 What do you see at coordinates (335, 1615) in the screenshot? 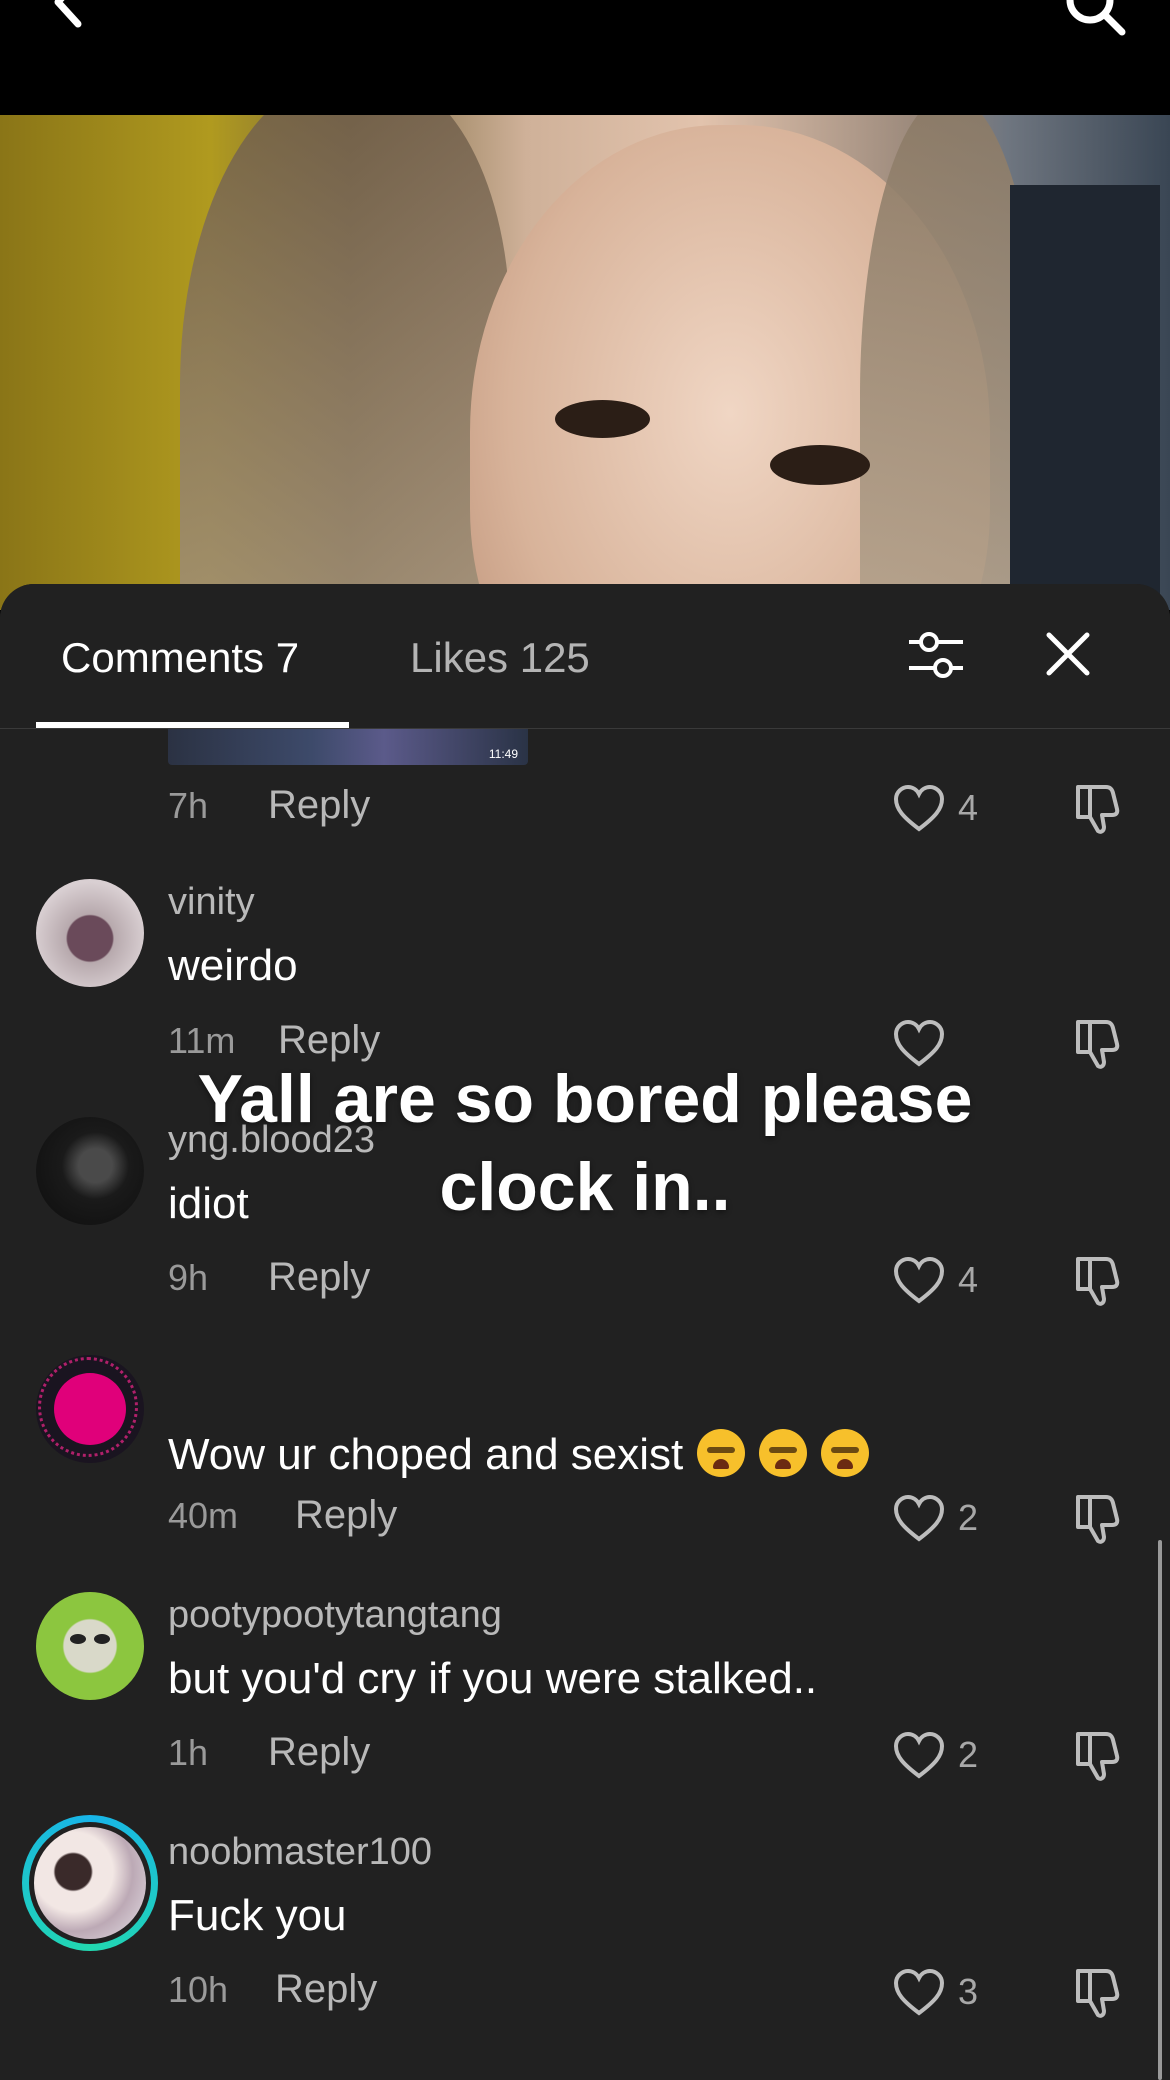
I see `comment-username: pootypootytangtang` at bounding box center [335, 1615].